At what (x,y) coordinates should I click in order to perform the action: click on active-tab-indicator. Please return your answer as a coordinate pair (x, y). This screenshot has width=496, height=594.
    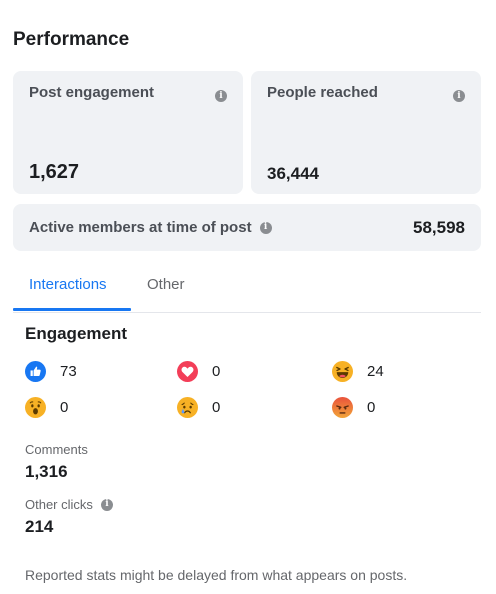
    Looking at the image, I should click on (72, 309).